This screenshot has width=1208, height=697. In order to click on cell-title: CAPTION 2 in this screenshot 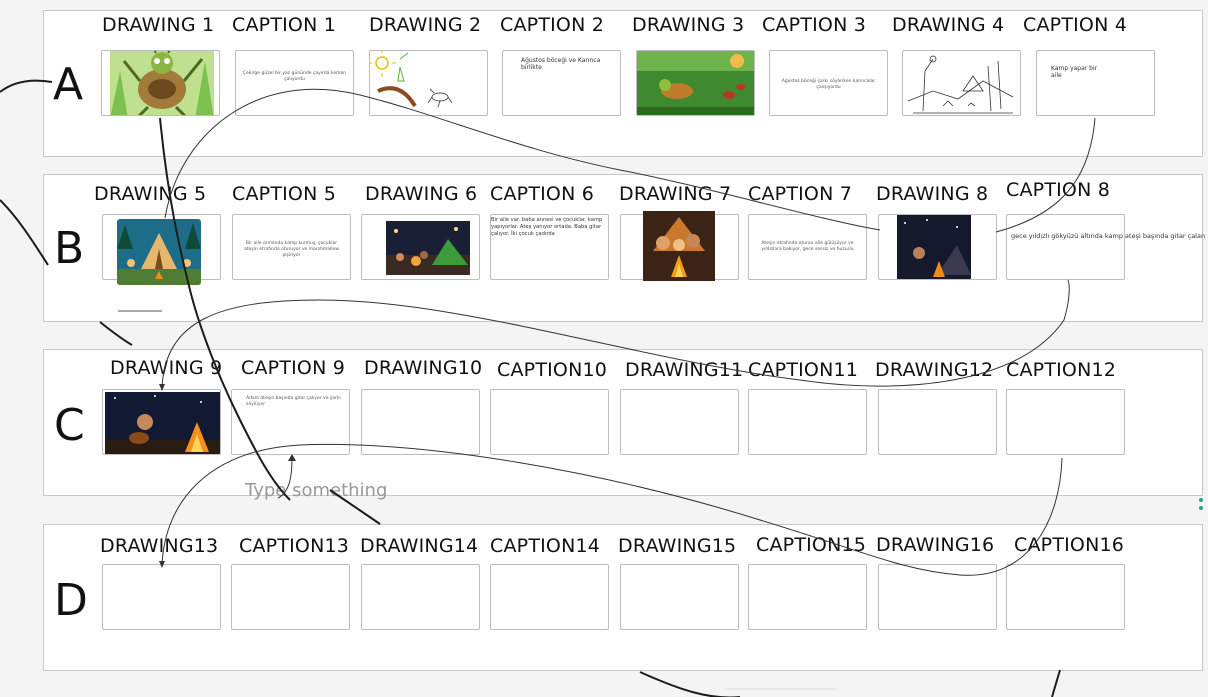, I will do `click(552, 25)`.